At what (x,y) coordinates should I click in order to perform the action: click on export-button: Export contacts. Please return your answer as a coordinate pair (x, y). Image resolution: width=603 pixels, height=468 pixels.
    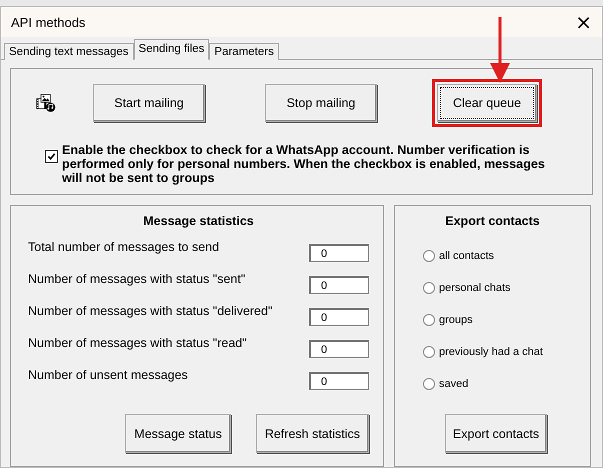
    Looking at the image, I should click on (496, 433).